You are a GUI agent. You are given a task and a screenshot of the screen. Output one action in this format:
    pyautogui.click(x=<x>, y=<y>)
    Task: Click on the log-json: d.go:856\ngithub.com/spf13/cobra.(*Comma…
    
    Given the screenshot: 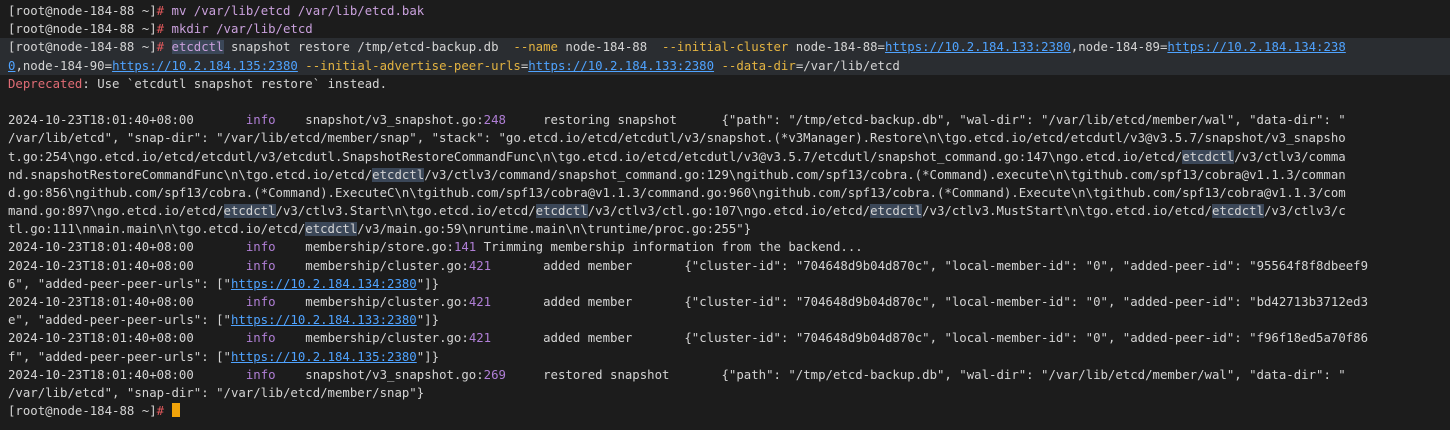 What is the action you would take?
    pyautogui.click(x=677, y=192)
    